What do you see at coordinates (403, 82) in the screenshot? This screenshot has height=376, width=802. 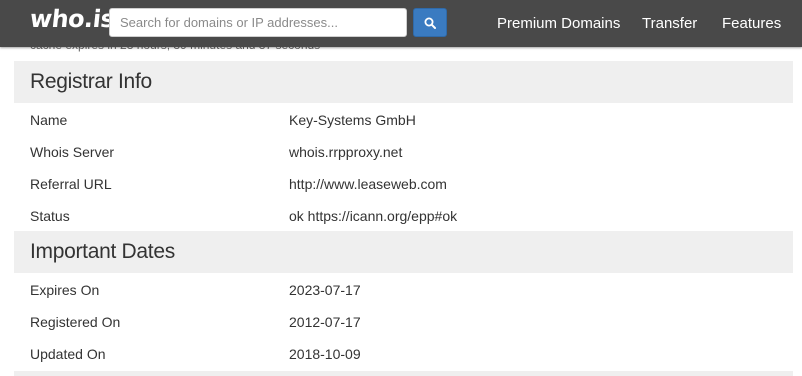 I see `section-title: Registrar Info` at bounding box center [403, 82].